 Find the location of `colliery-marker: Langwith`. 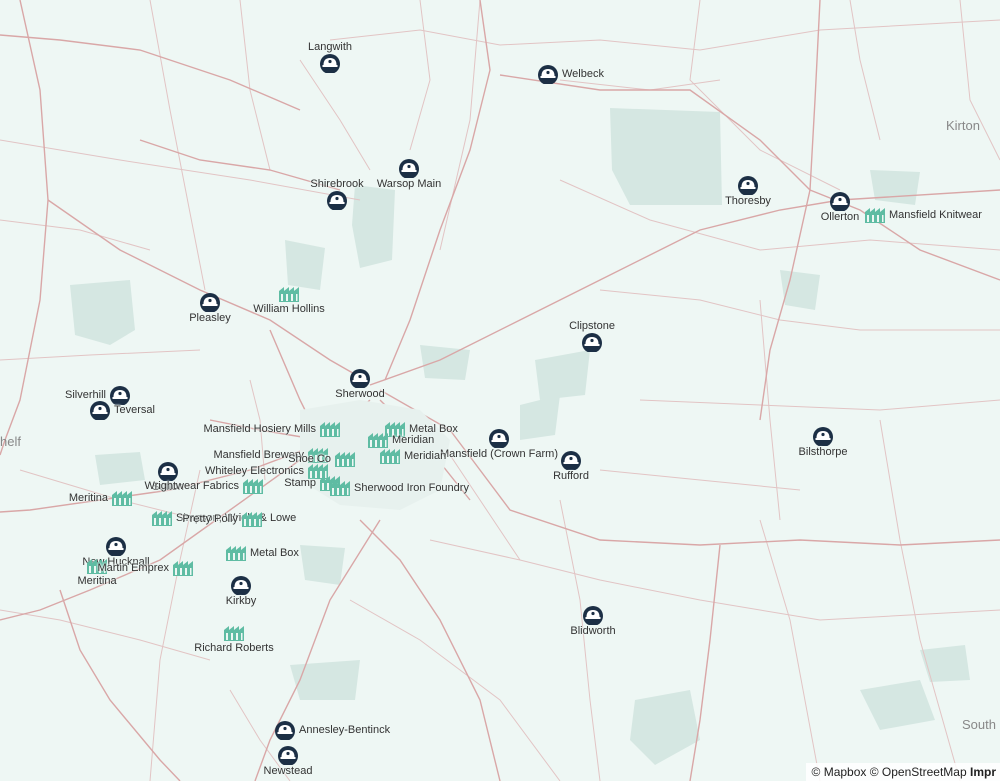

colliery-marker: Langwith is located at coordinates (330, 57).